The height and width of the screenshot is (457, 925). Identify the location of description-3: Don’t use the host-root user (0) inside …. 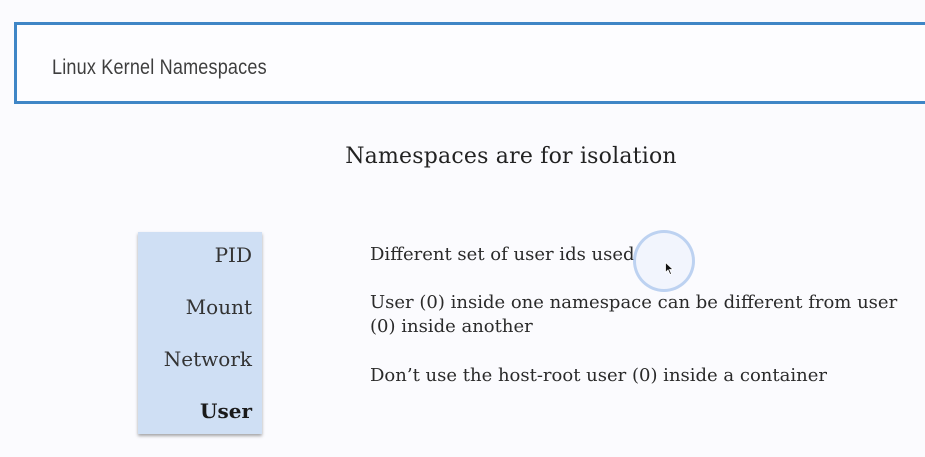
(598, 375).